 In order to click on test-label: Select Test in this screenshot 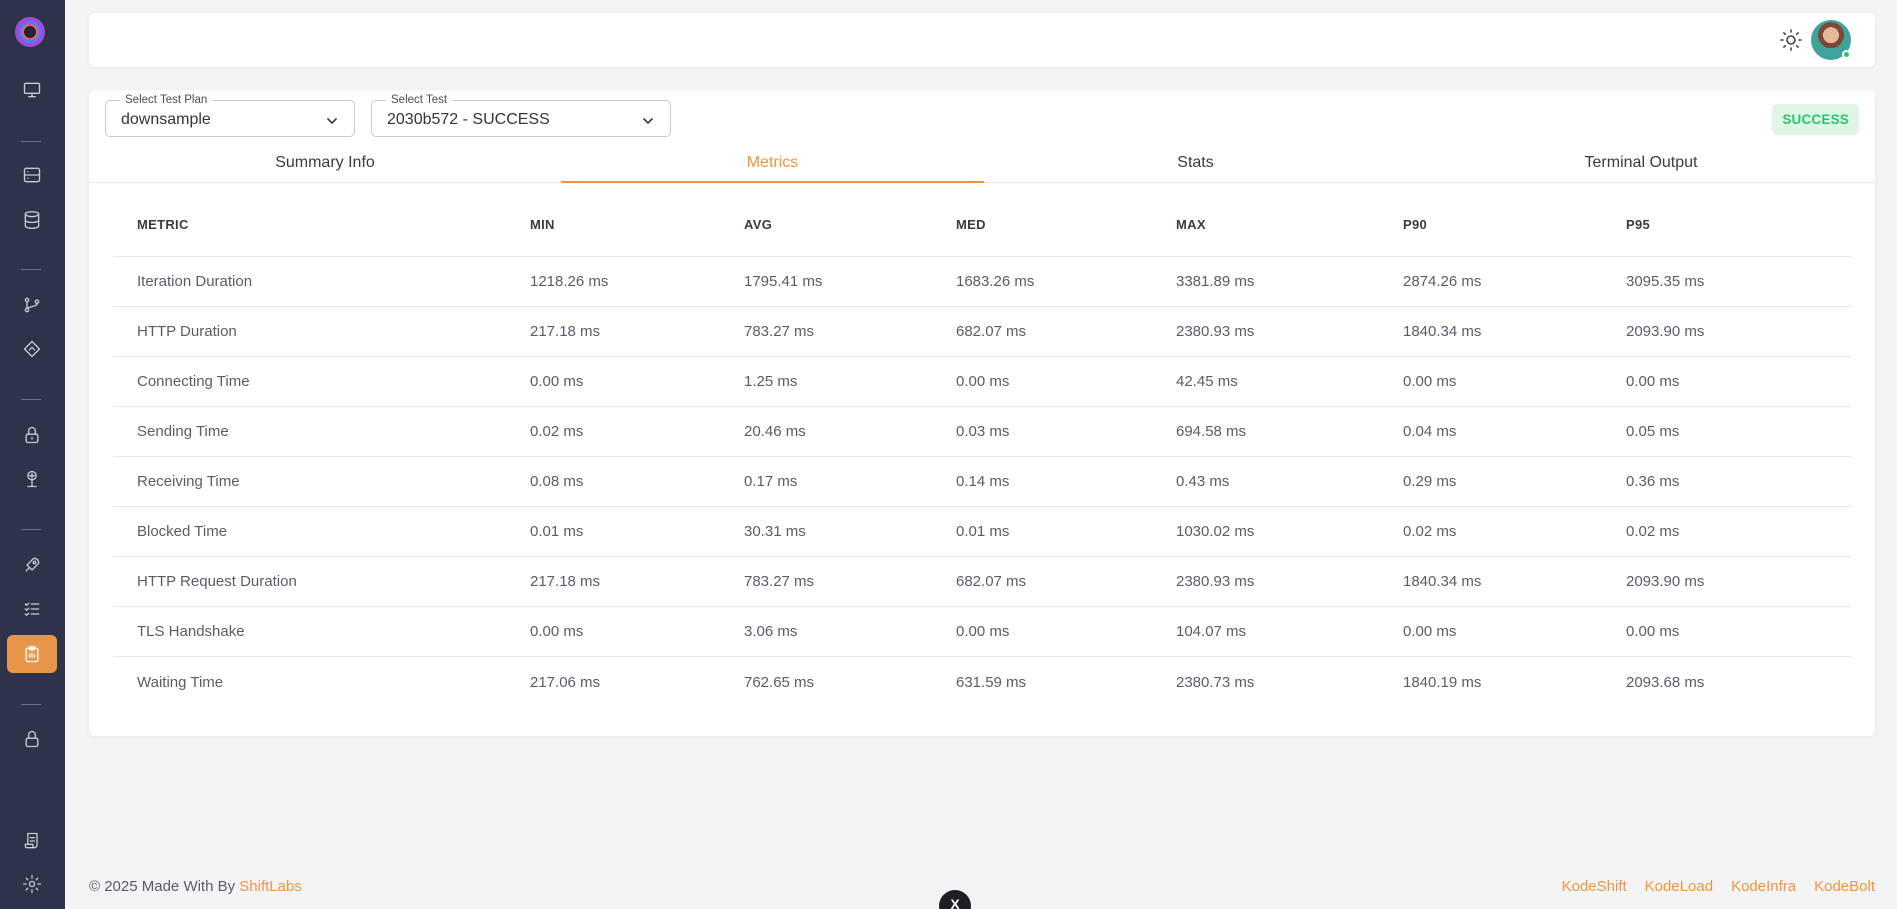, I will do `click(419, 100)`.